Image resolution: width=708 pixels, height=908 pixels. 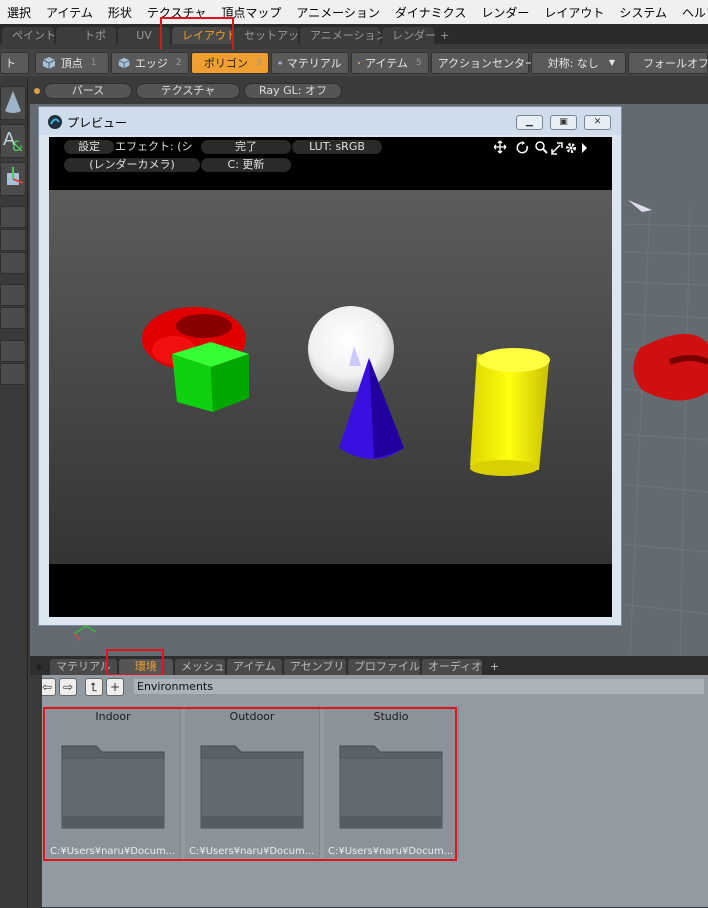 What do you see at coordinates (15, 176) in the screenshot?
I see `transform-icon` at bounding box center [15, 176].